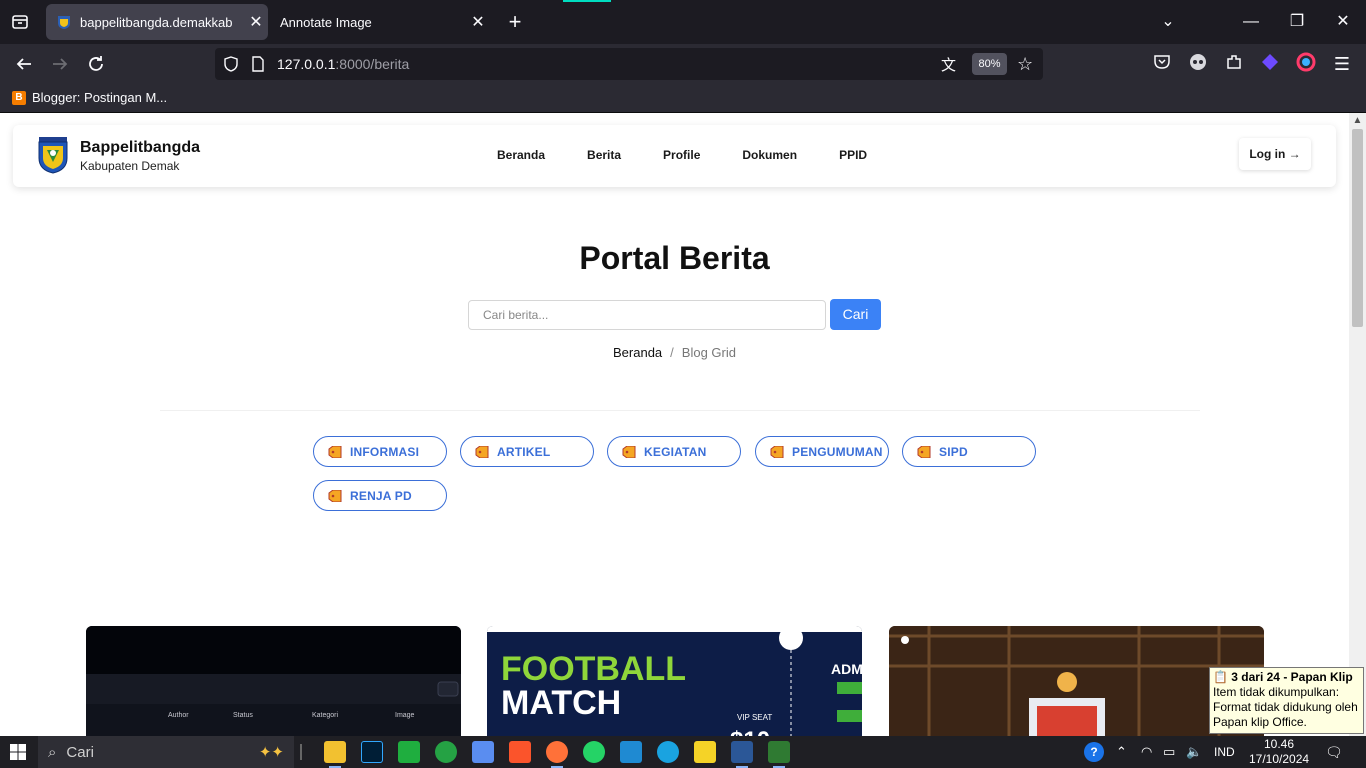 Image resolution: width=1366 pixels, height=768 pixels. What do you see at coordinates (1342, 64) in the screenshot?
I see `menu-hamburger-icon: ☰` at bounding box center [1342, 64].